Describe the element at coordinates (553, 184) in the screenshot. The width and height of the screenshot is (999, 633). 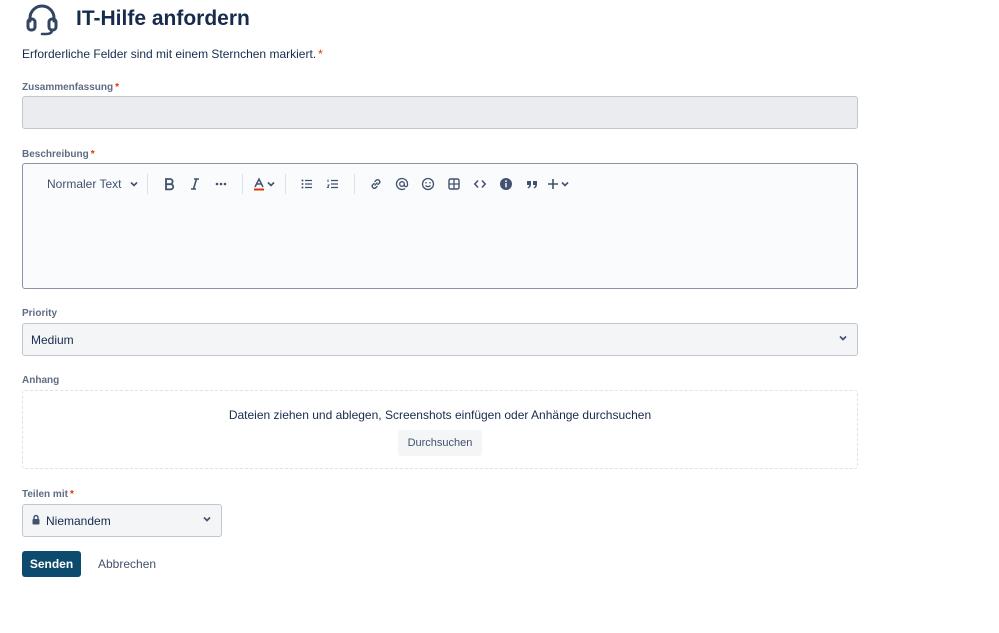
I see `insert-plus-icon` at that location.